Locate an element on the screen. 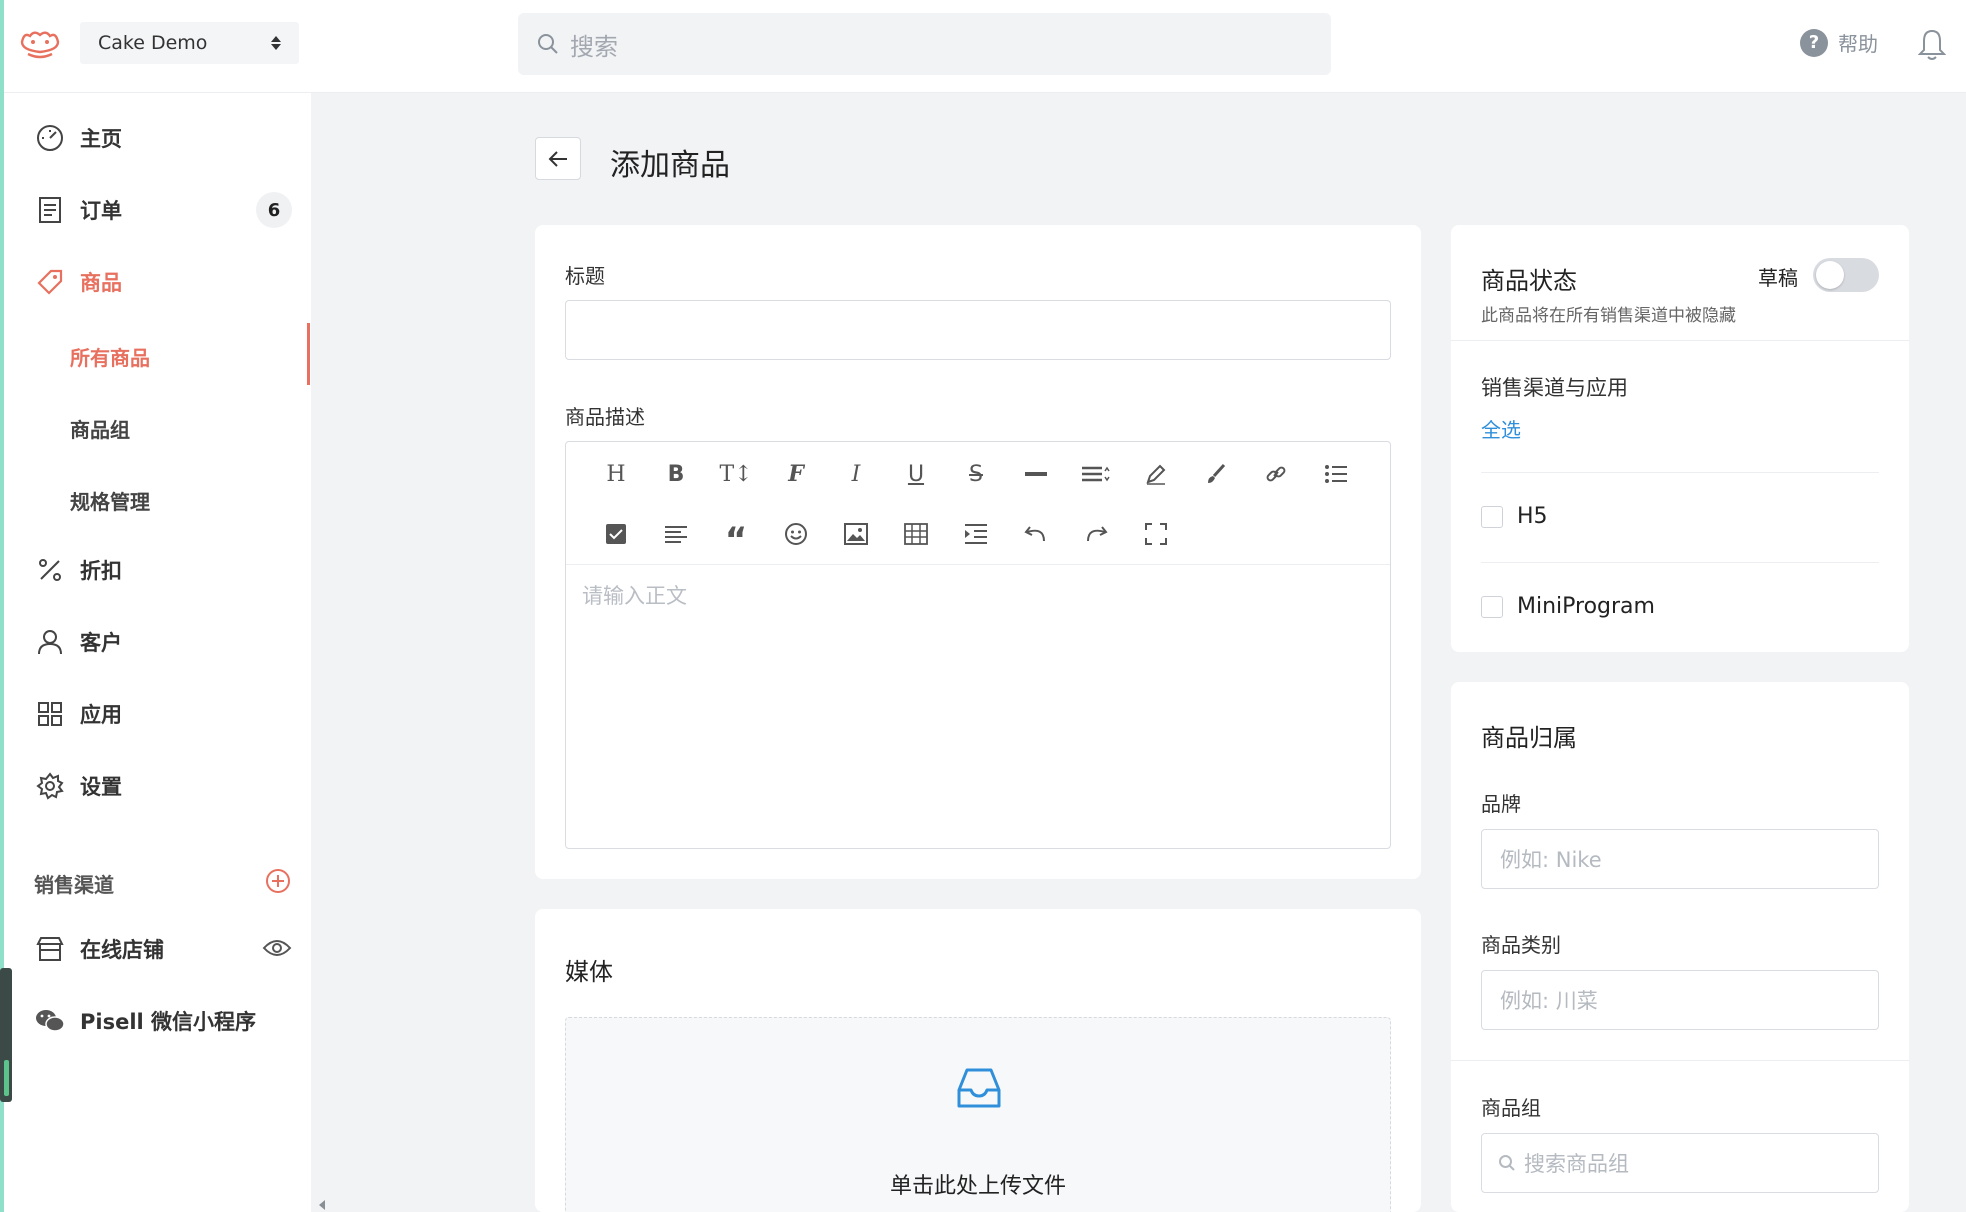 Image resolution: width=1966 pixels, height=1212 pixels. draft-toggle is located at coordinates (1846, 275).